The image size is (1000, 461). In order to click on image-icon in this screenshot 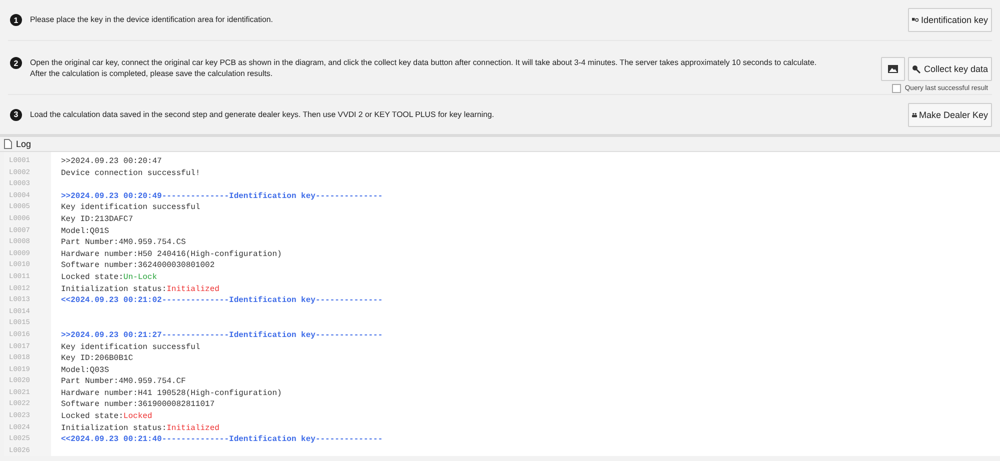, I will do `click(893, 69)`.